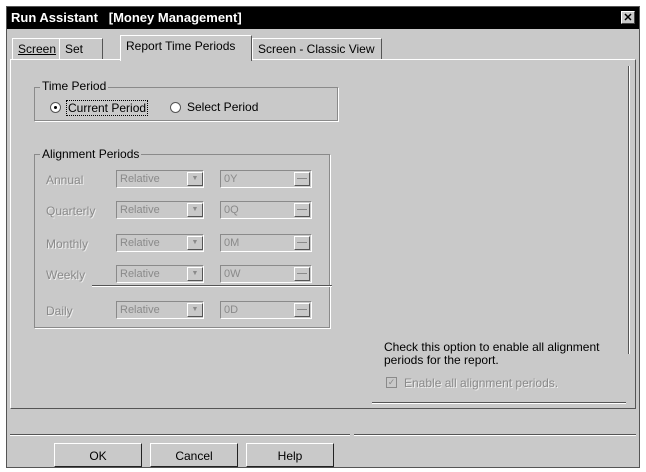  I want to click on close-icon: ✕, so click(628, 17).